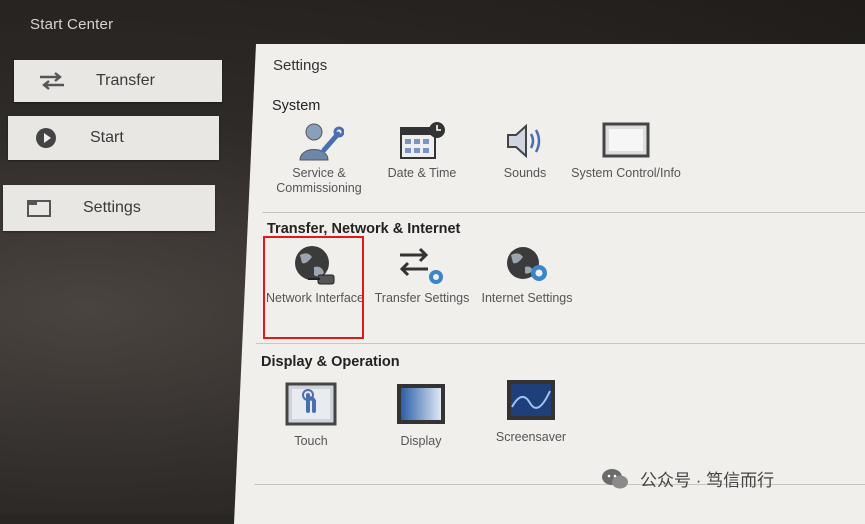 The height and width of the screenshot is (524, 865). What do you see at coordinates (527, 298) in the screenshot?
I see `item-label: Internet Settings` at bounding box center [527, 298].